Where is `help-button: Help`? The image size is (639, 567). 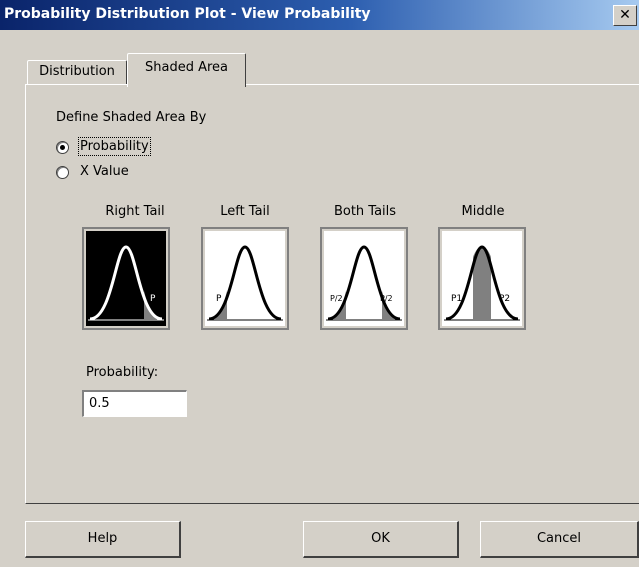 help-button: Help is located at coordinates (103, 539).